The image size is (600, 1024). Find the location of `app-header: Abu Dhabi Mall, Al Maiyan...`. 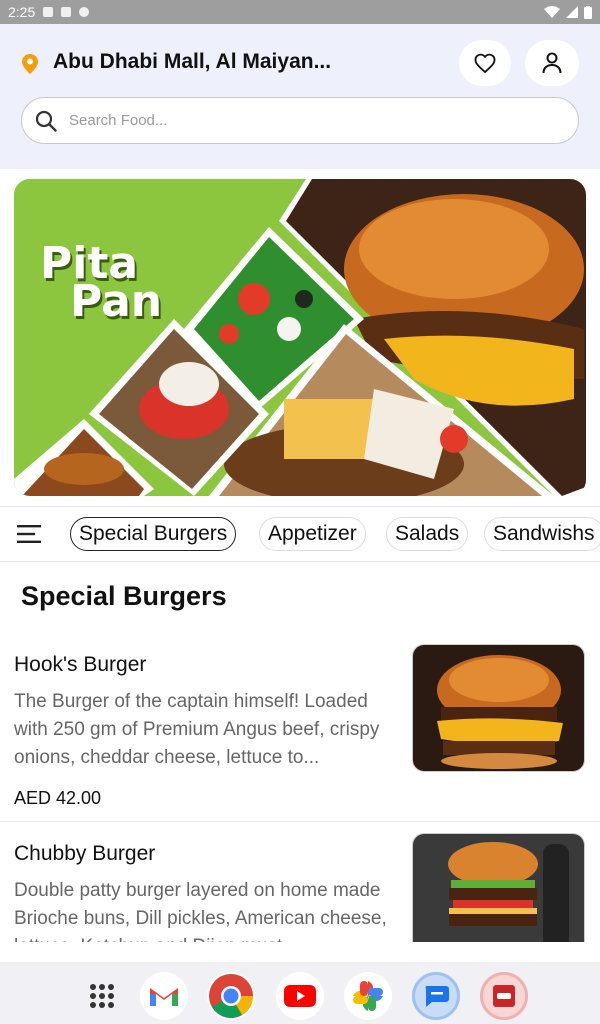

app-header: Abu Dhabi Mall, Al Maiyan... is located at coordinates (300, 96).